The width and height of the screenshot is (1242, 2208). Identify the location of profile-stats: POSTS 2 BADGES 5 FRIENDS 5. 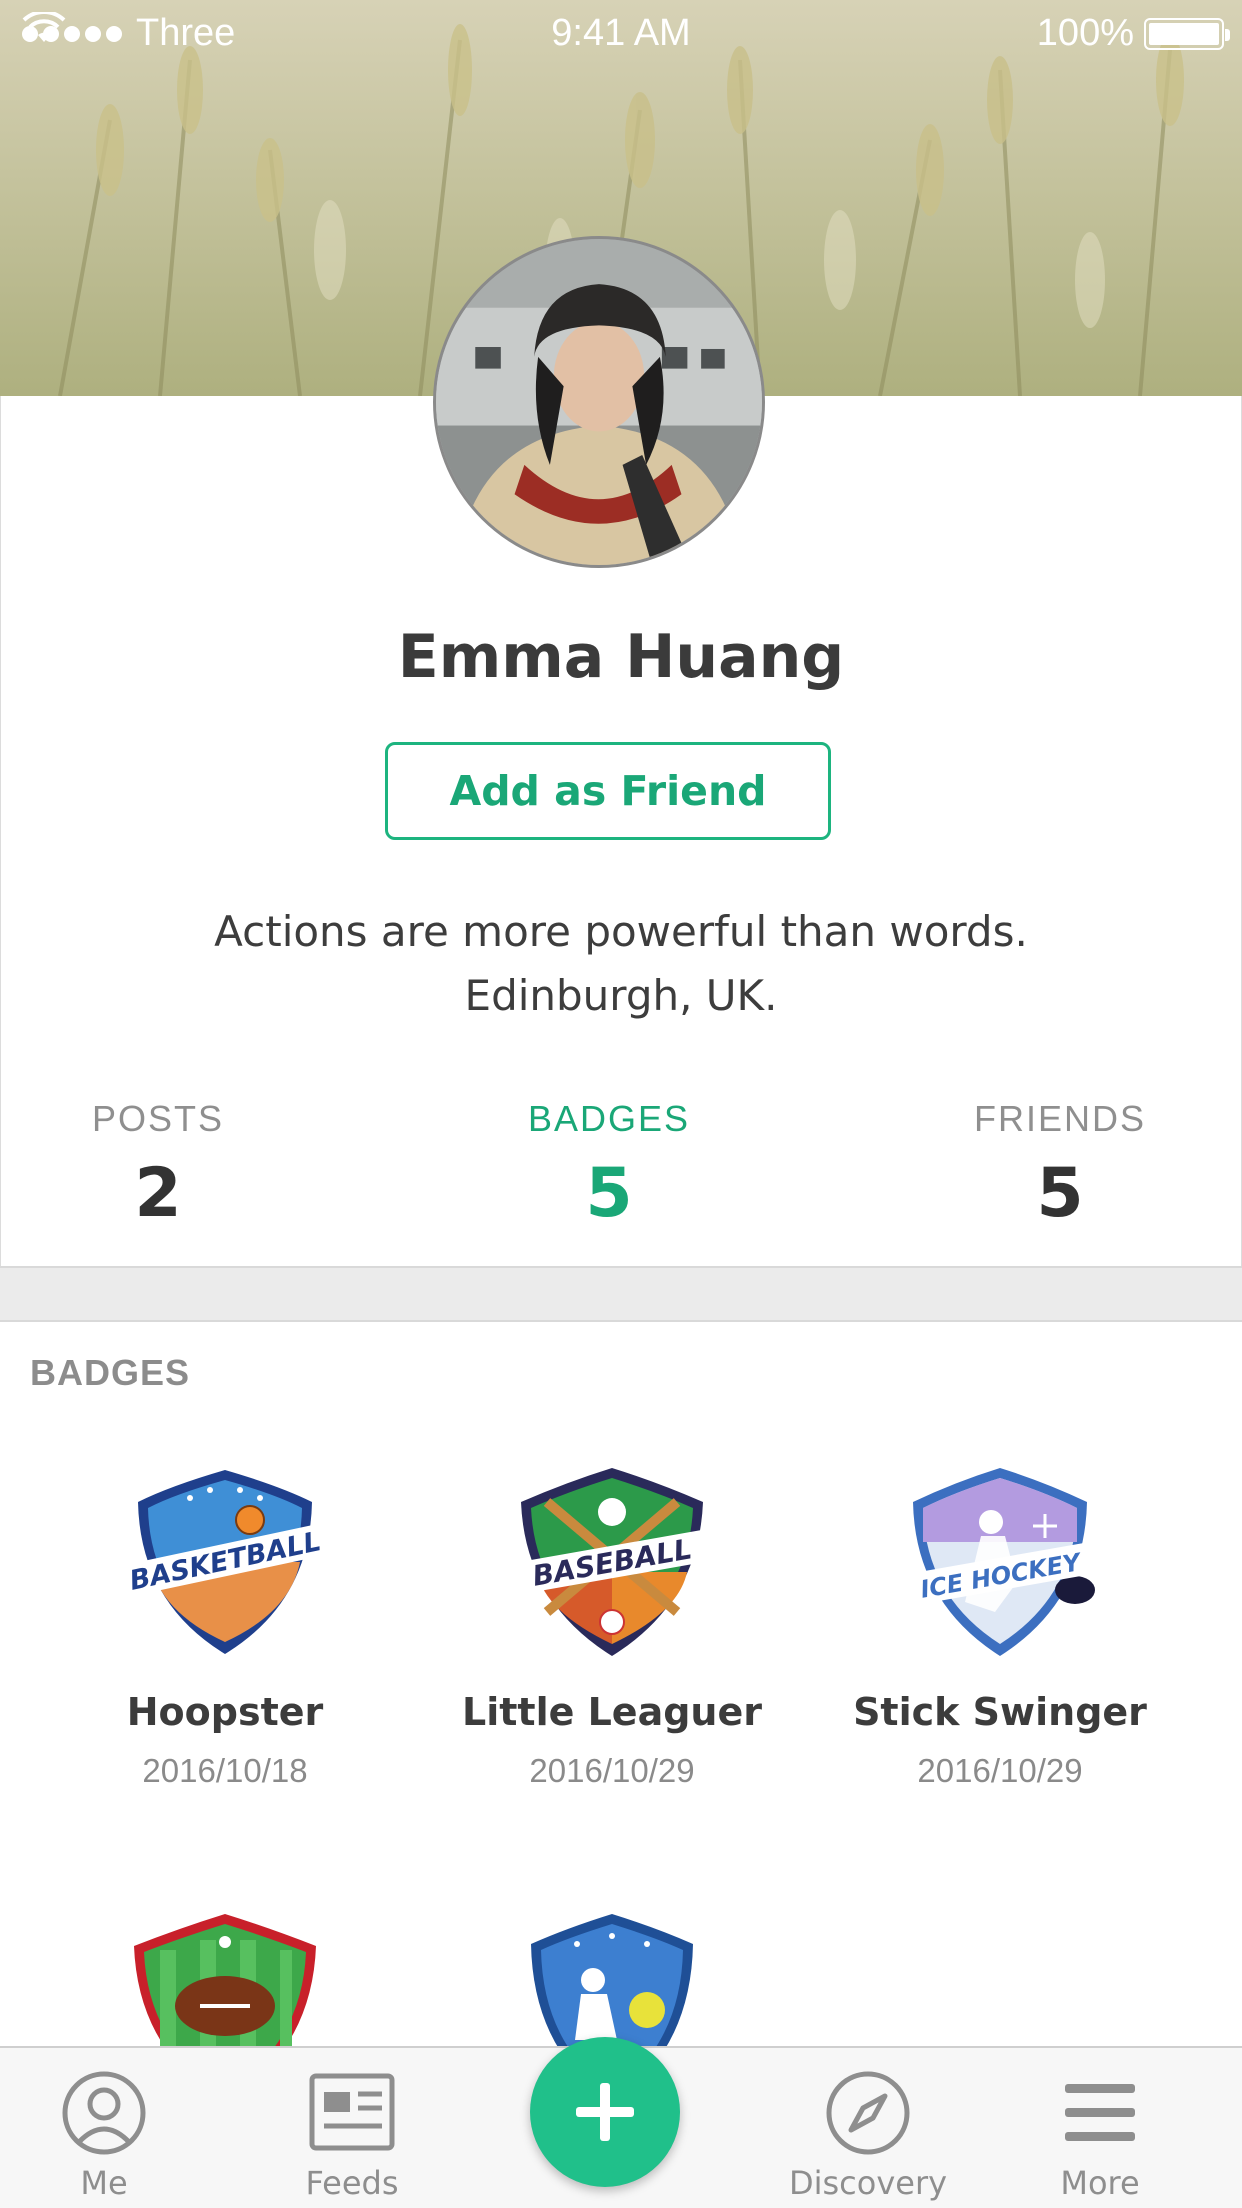
(621, 1178).